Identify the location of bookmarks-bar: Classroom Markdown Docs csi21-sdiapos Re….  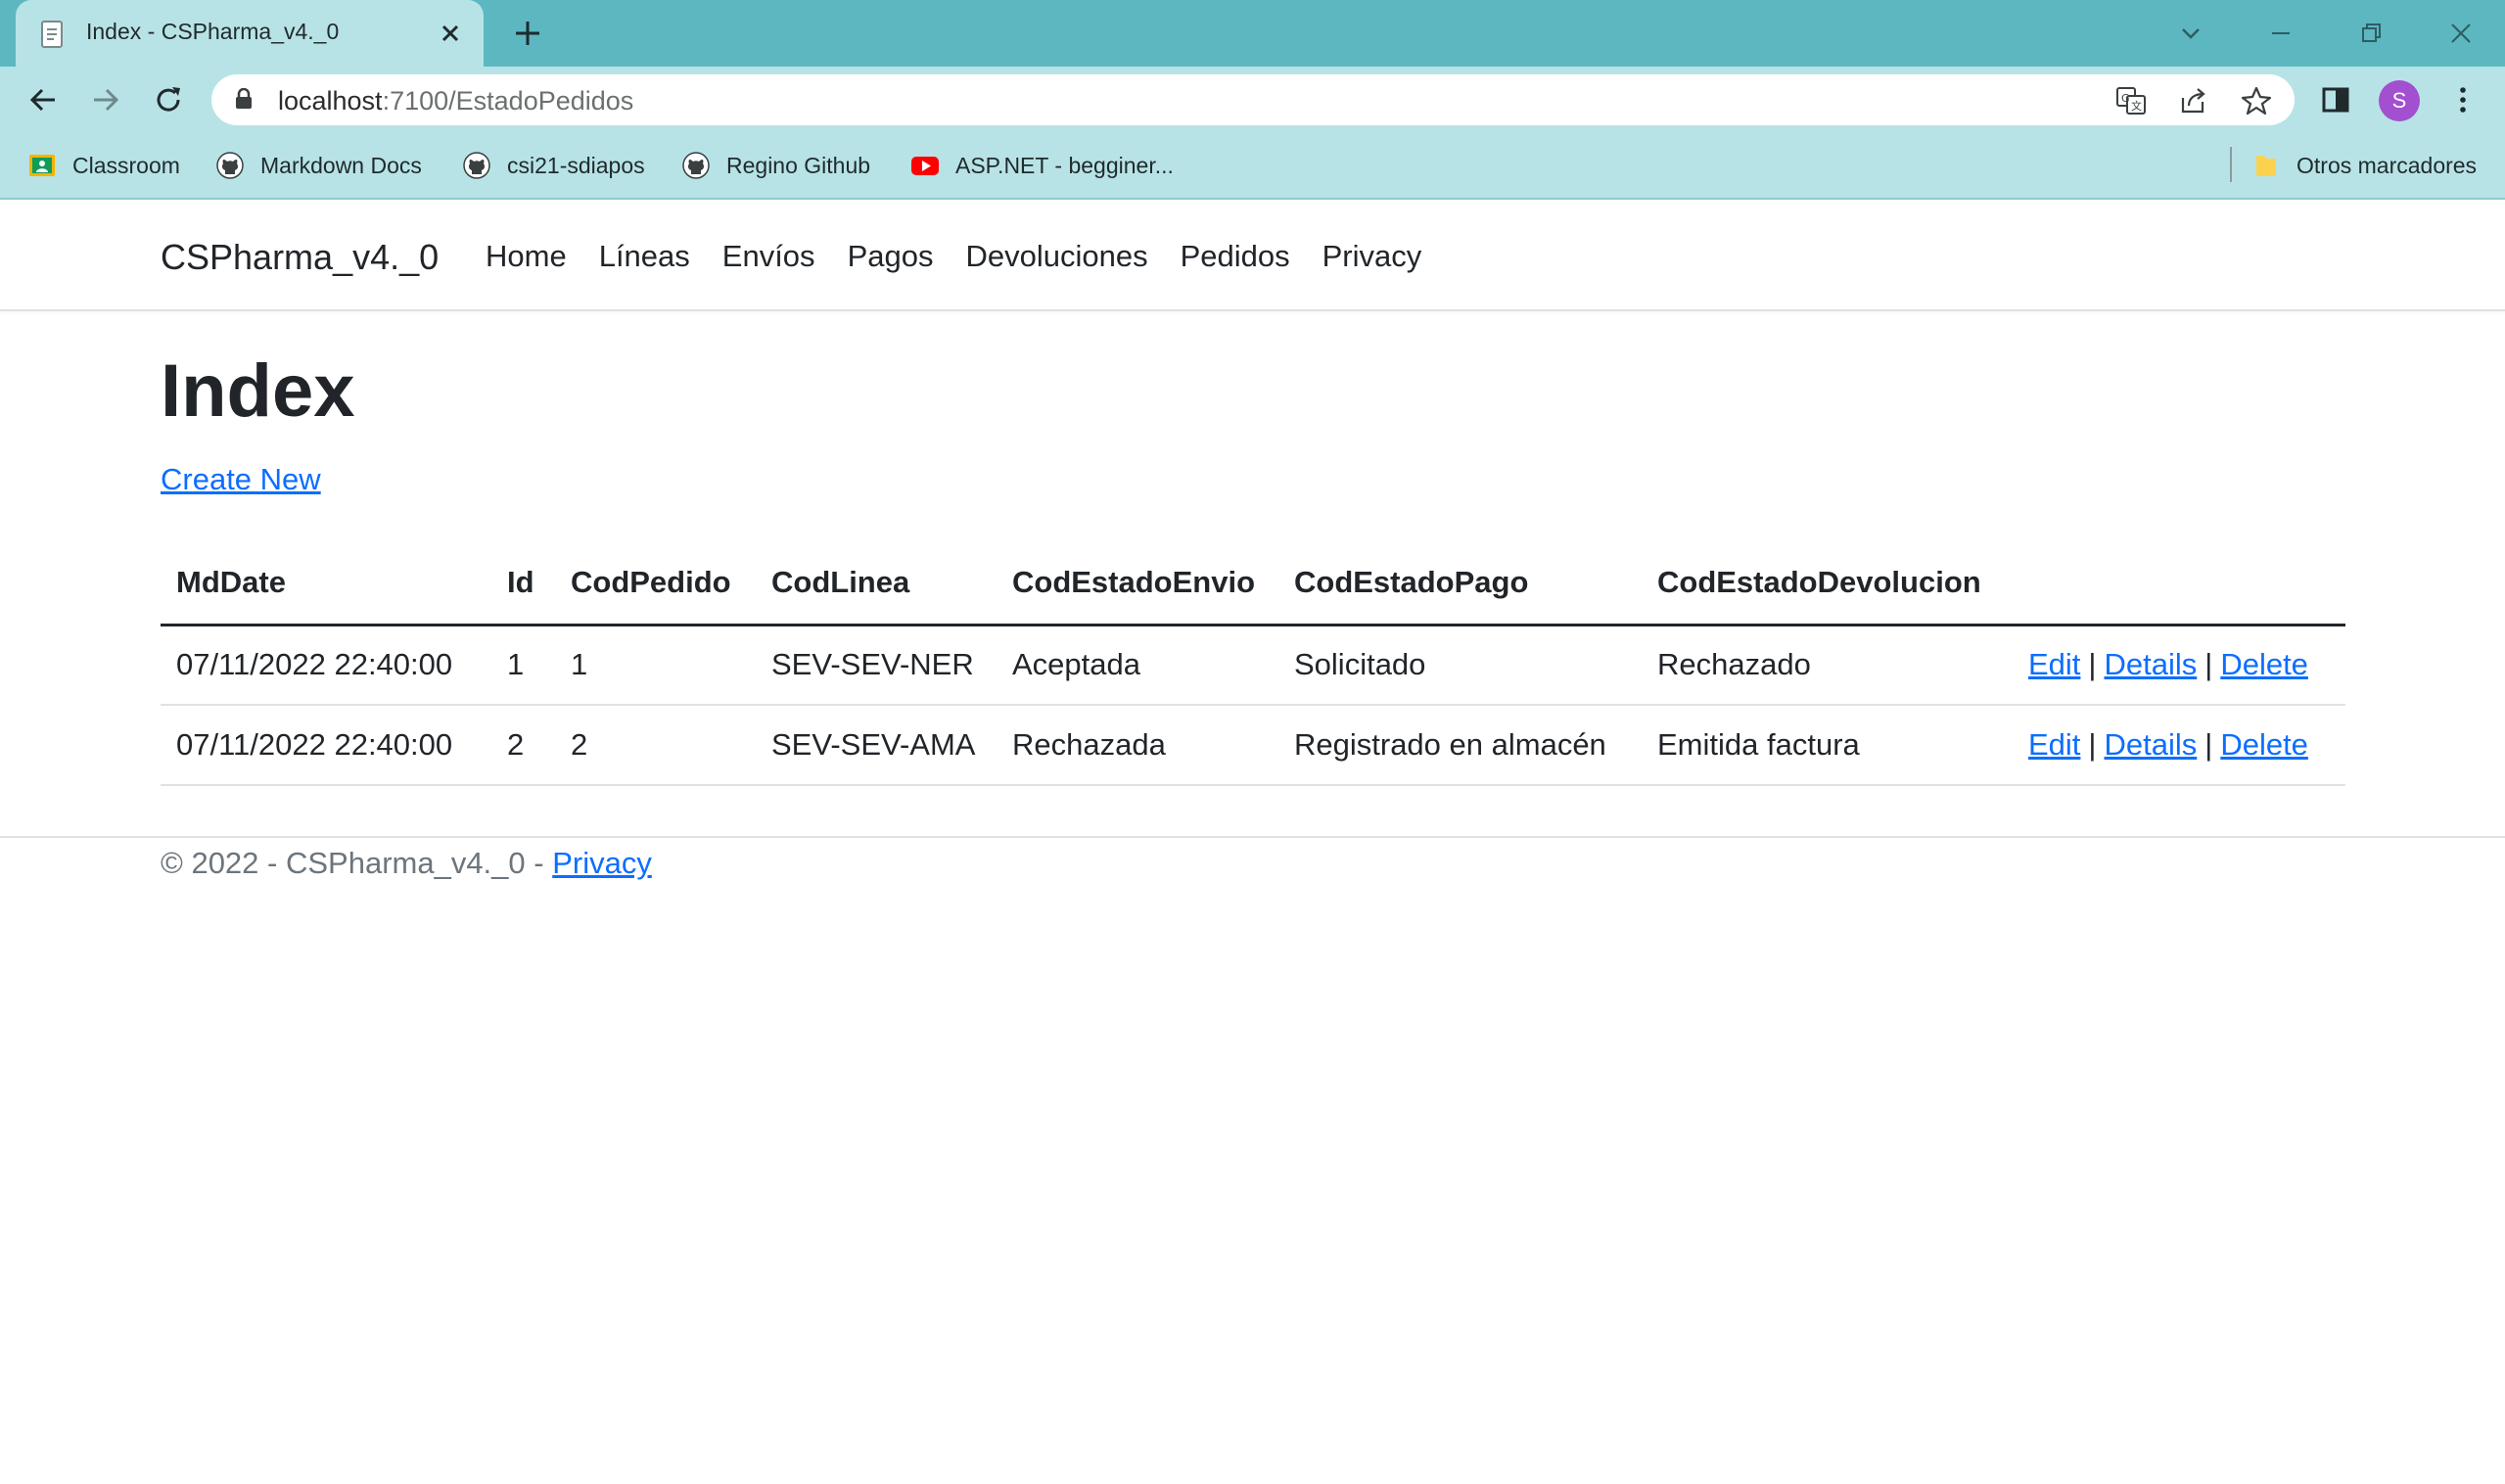
(1252, 166).